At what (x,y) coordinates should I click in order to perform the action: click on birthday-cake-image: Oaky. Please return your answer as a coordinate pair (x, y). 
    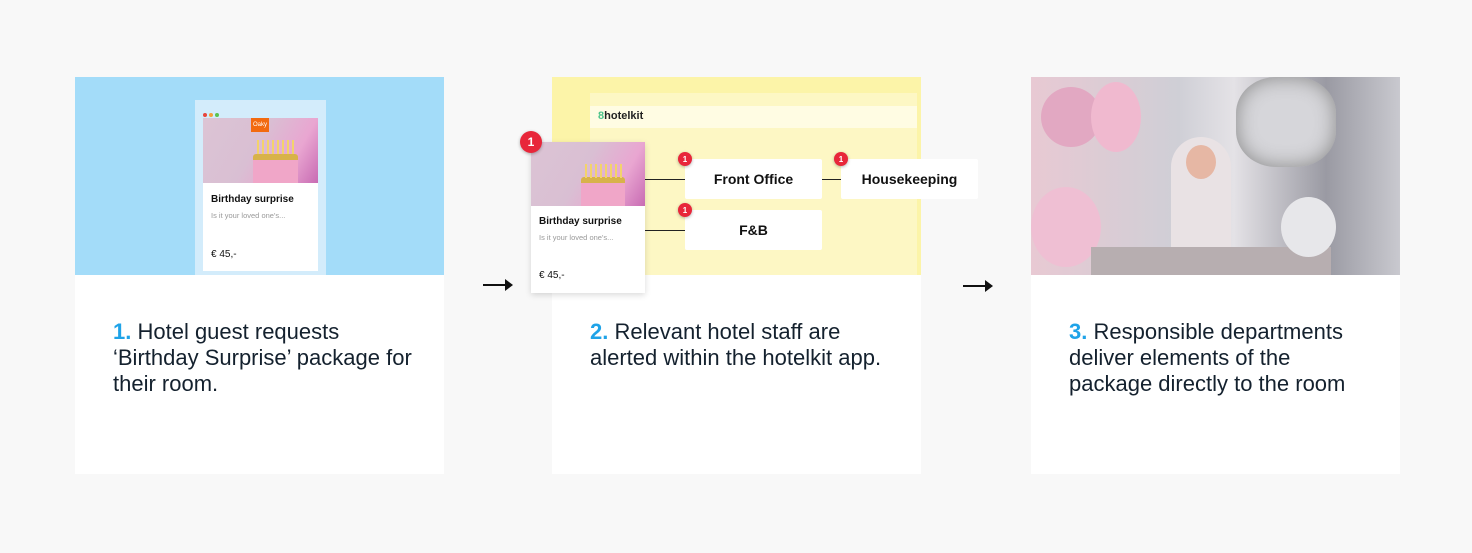
    Looking at the image, I should click on (260, 150).